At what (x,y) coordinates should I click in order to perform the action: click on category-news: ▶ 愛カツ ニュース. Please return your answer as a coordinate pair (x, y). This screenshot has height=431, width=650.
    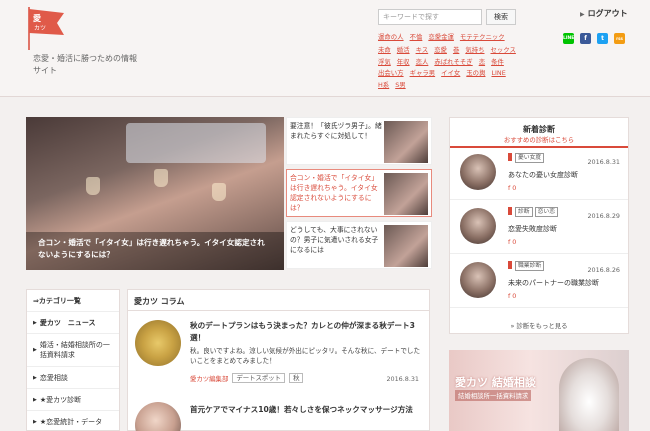
    Looking at the image, I should click on (73, 323).